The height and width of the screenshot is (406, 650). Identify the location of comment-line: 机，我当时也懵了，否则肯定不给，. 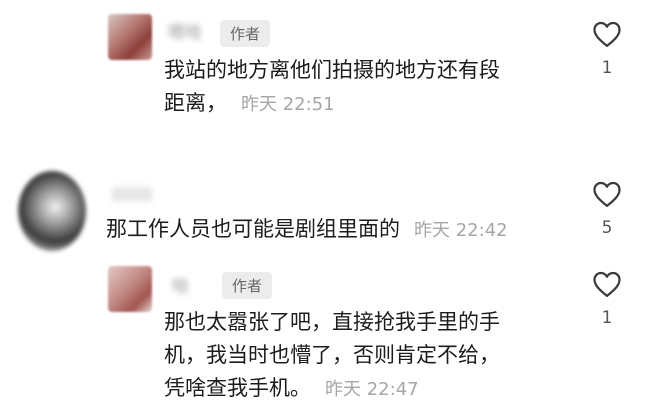
(332, 355).